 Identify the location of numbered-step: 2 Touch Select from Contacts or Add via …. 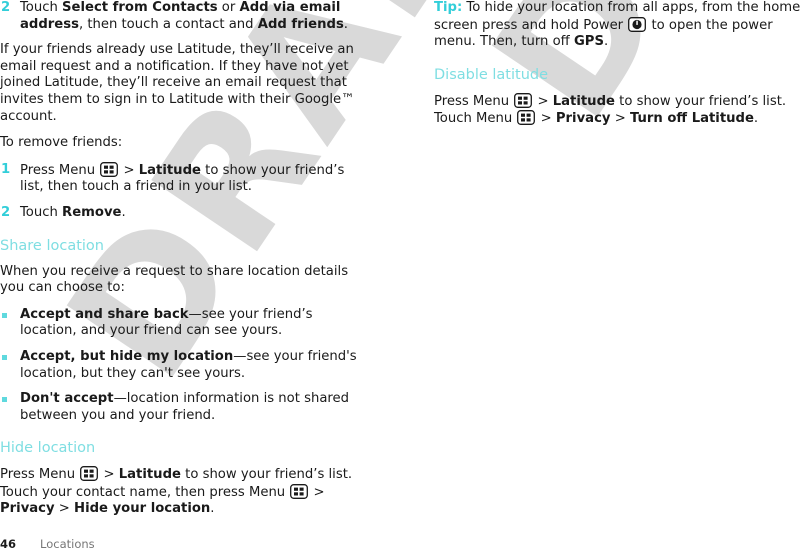
(186, 16).